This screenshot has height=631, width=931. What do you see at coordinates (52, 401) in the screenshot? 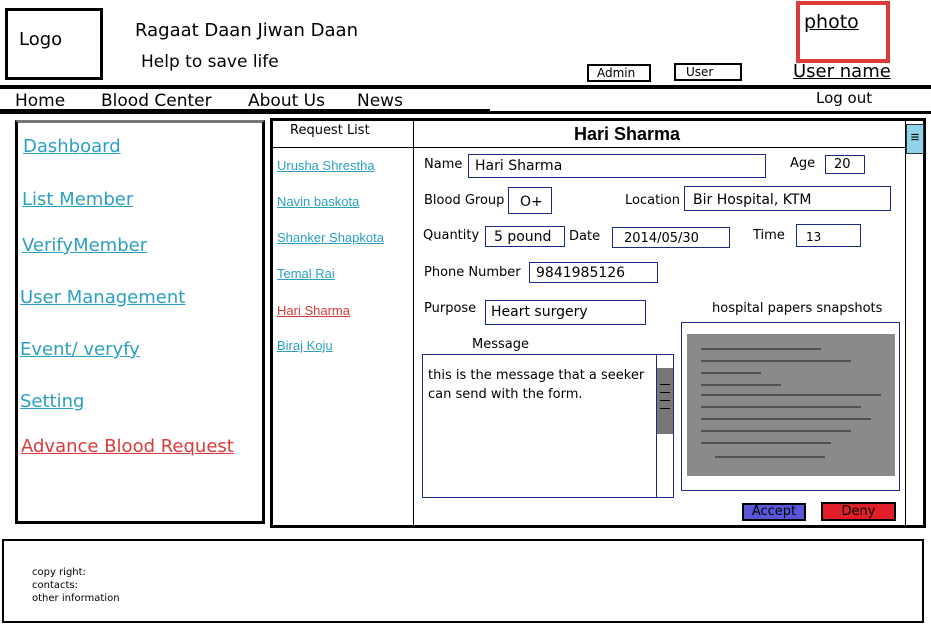
I see `sidebar-item-setting: Setting` at bounding box center [52, 401].